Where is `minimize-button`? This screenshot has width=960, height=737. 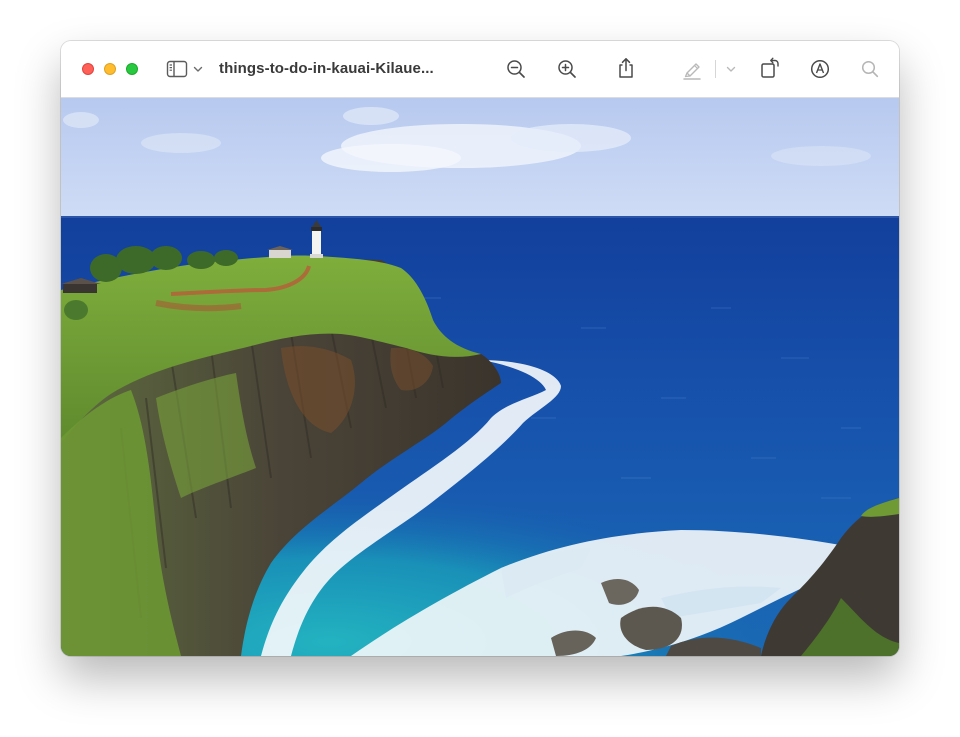 minimize-button is located at coordinates (110, 69).